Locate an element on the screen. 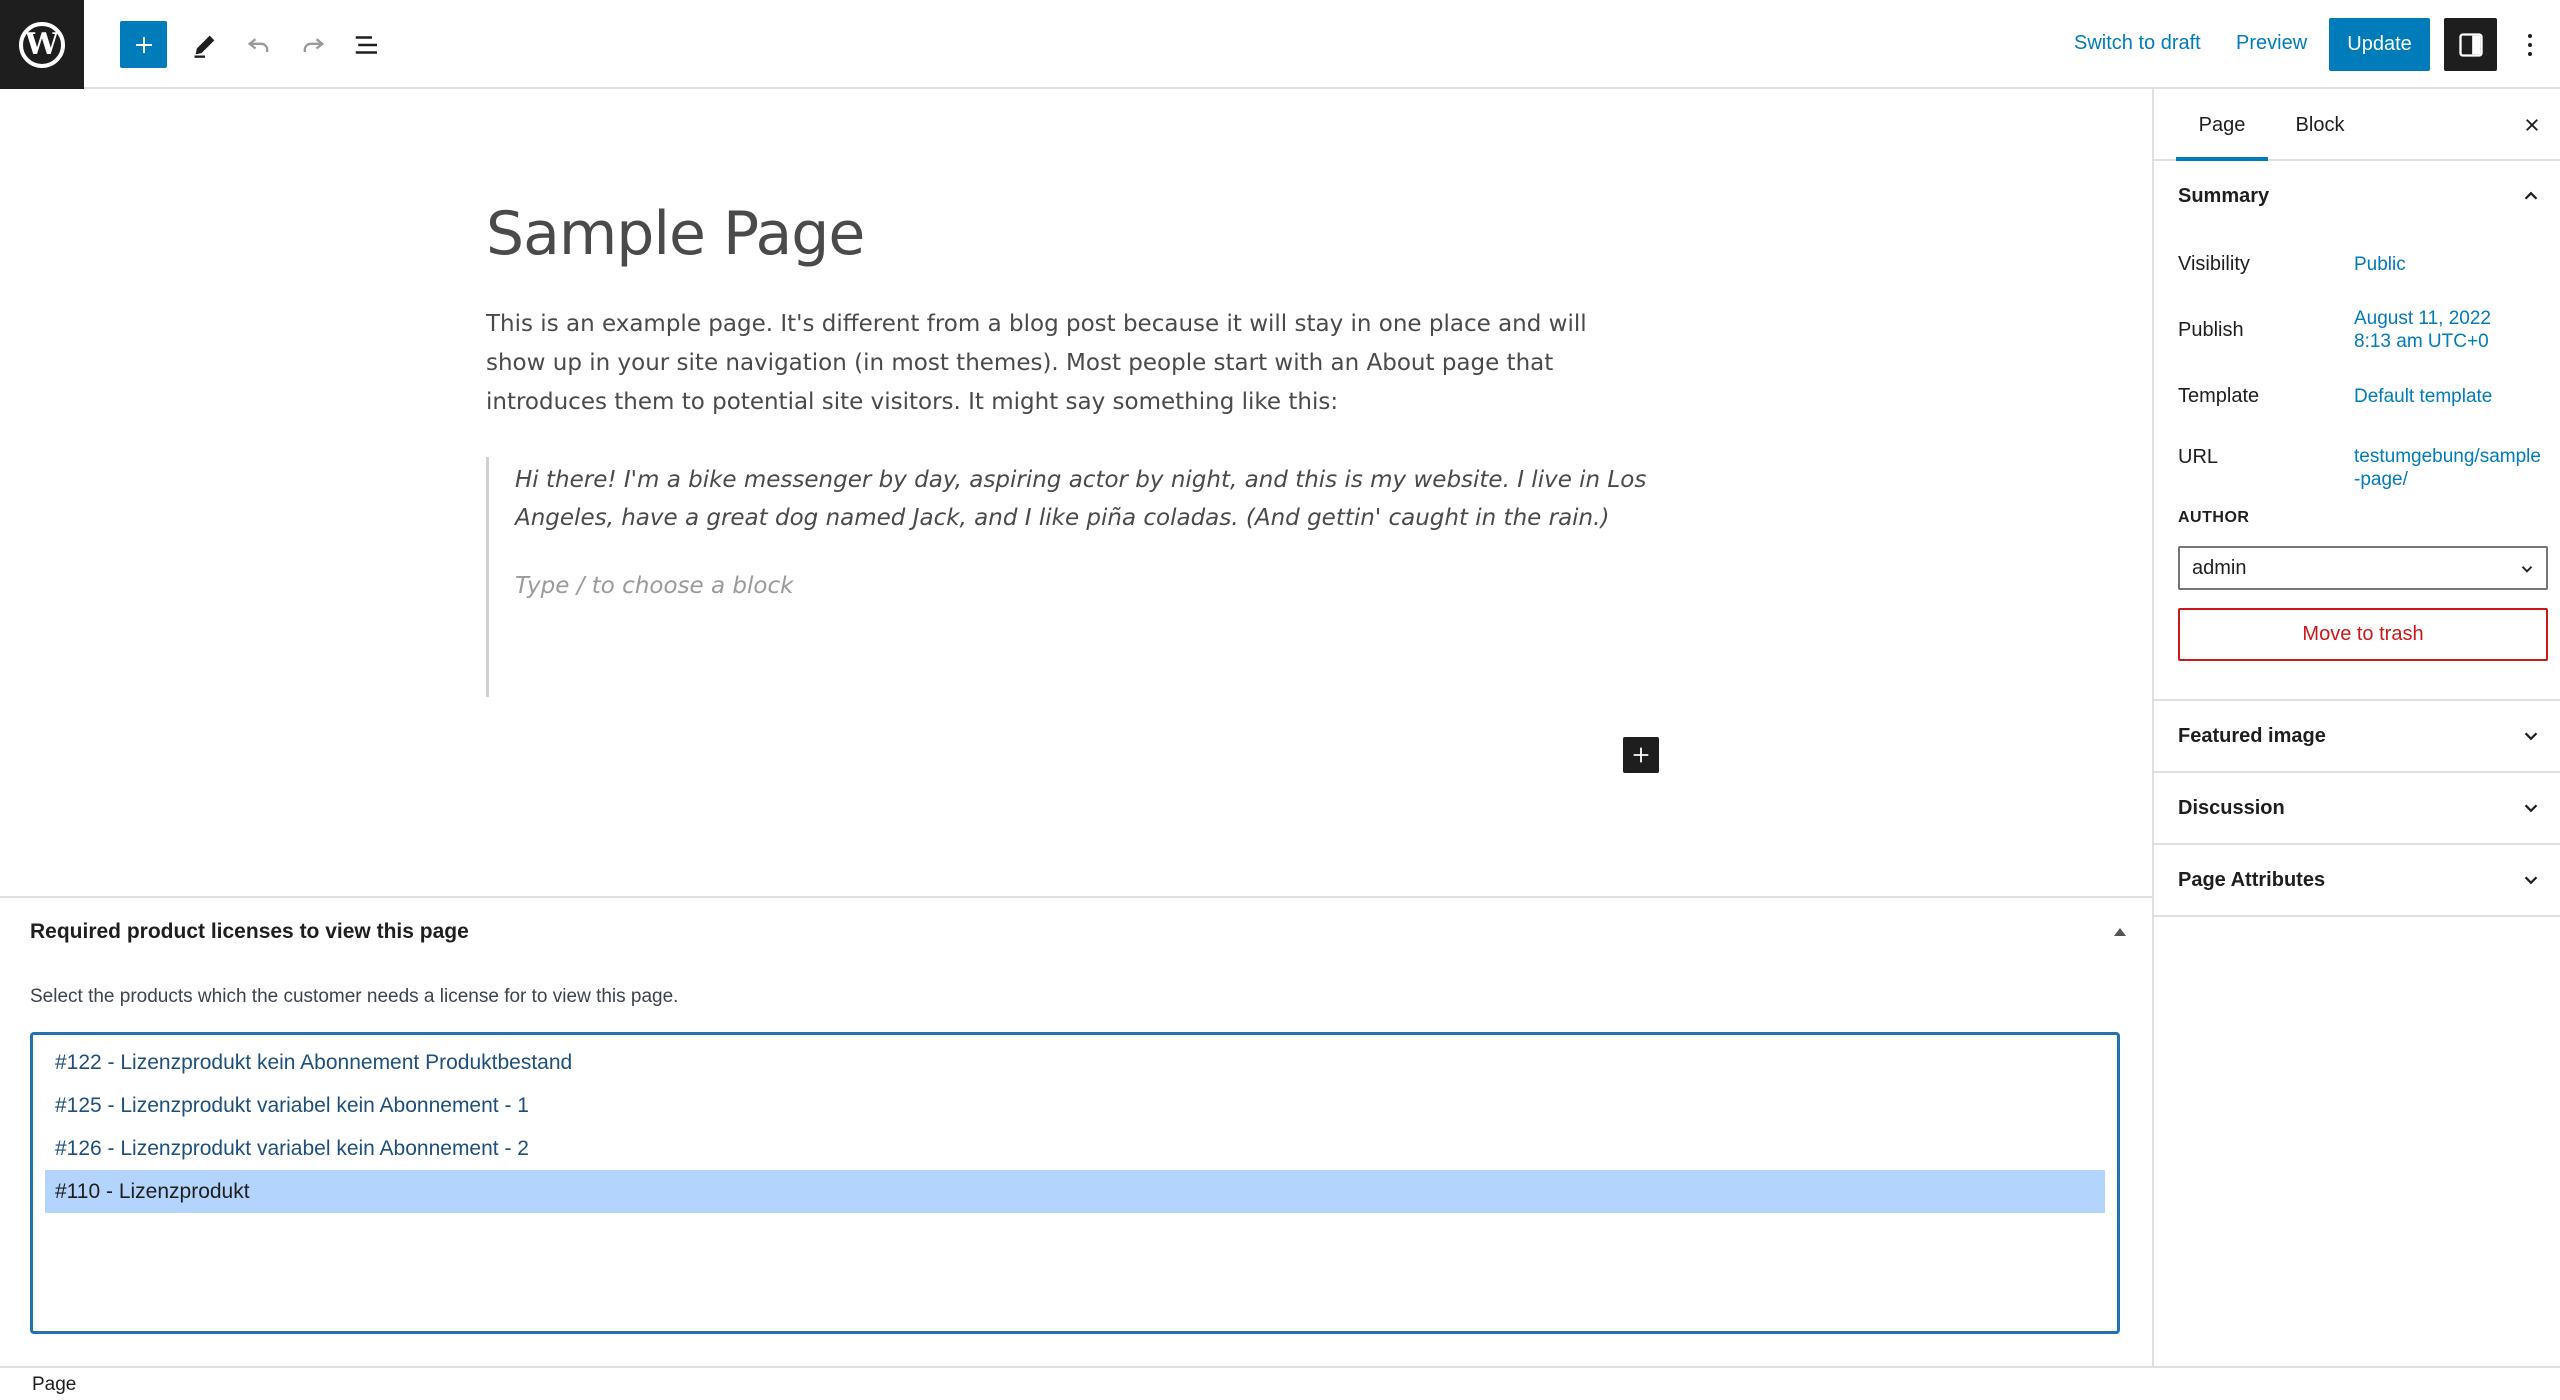  move-to-trash-button: Move to trash is located at coordinates (2363, 634).